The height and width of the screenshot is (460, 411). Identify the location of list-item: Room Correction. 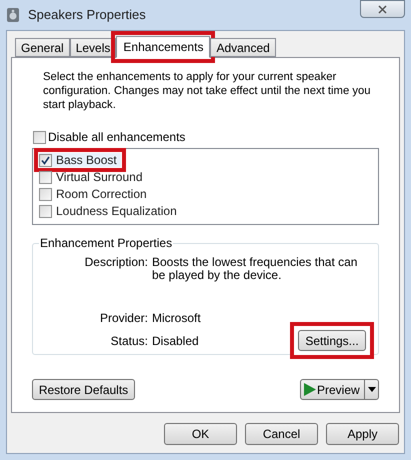
(95, 194).